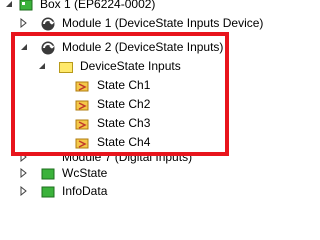  I want to click on tree-item-infodata: InfoData, so click(132, 191).